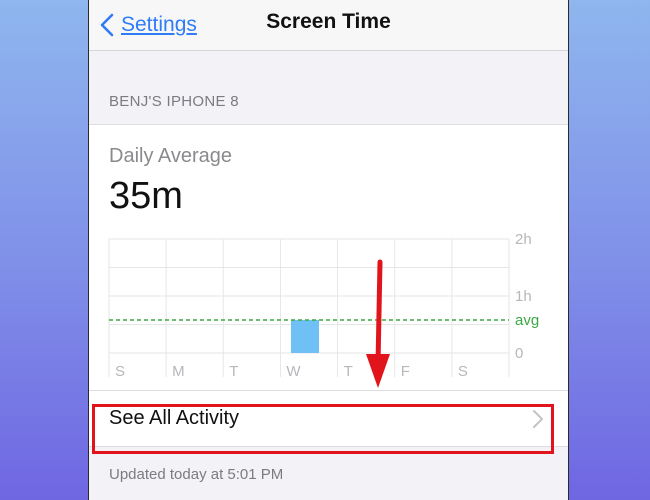 This screenshot has height=500, width=650. I want to click on chart-x-tick-label: W, so click(293, 371).